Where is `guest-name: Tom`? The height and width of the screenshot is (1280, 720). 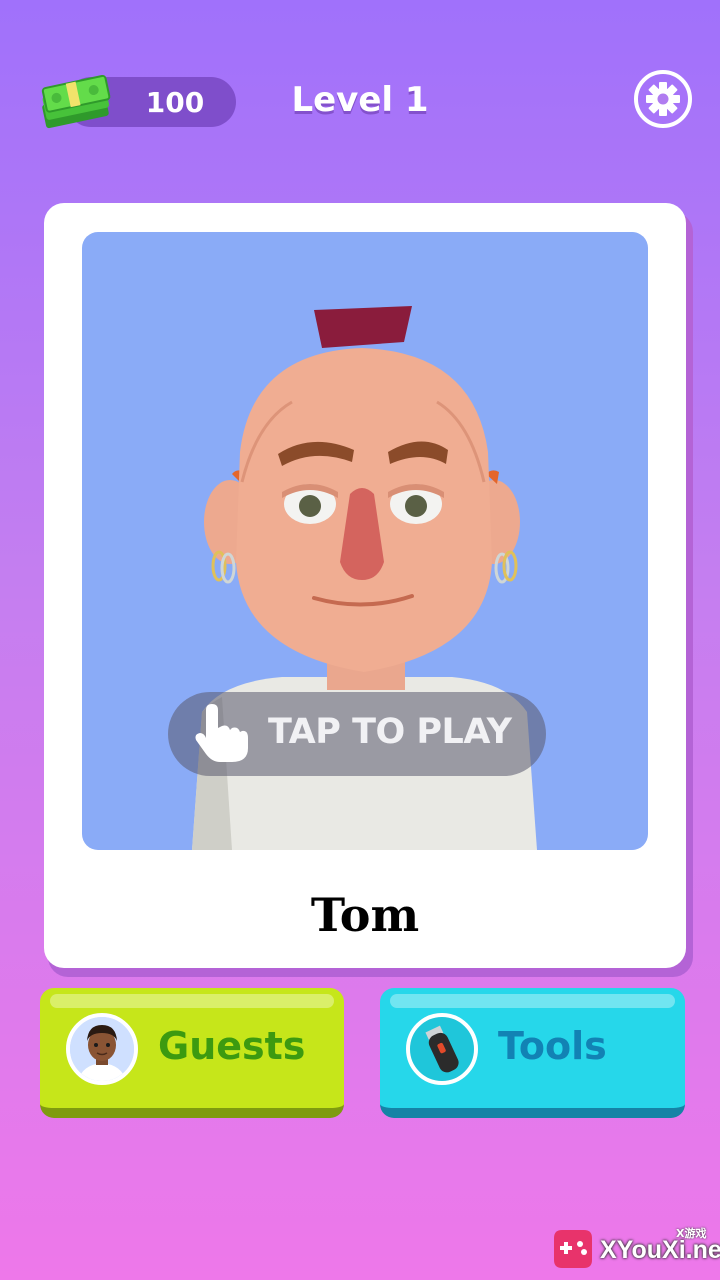
guest-name: Tom is located at coordinates (365, 915).